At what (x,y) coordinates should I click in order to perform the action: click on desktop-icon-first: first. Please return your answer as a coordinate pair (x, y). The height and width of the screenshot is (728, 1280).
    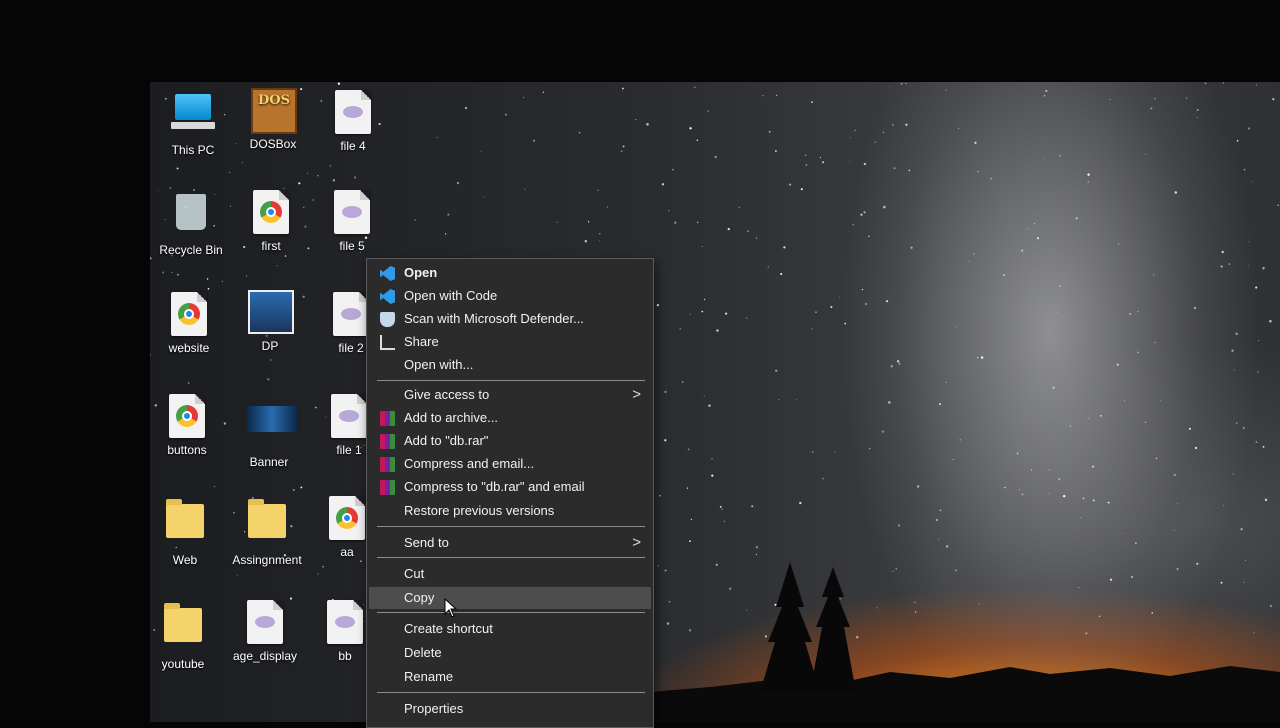
    Looking at the image, I should click on (271, 221).